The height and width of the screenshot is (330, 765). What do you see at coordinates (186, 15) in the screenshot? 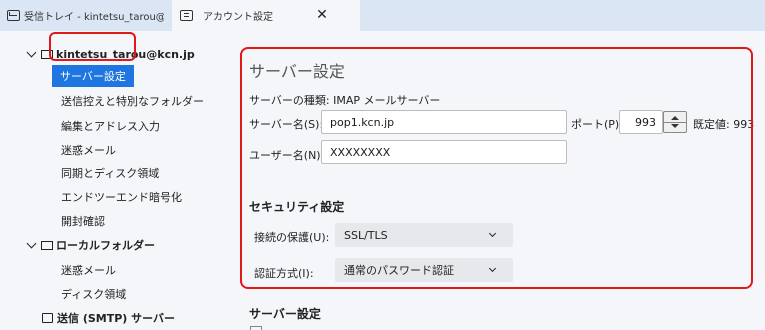
I see `settings-tab-icon` at bounding box center [186, 15].